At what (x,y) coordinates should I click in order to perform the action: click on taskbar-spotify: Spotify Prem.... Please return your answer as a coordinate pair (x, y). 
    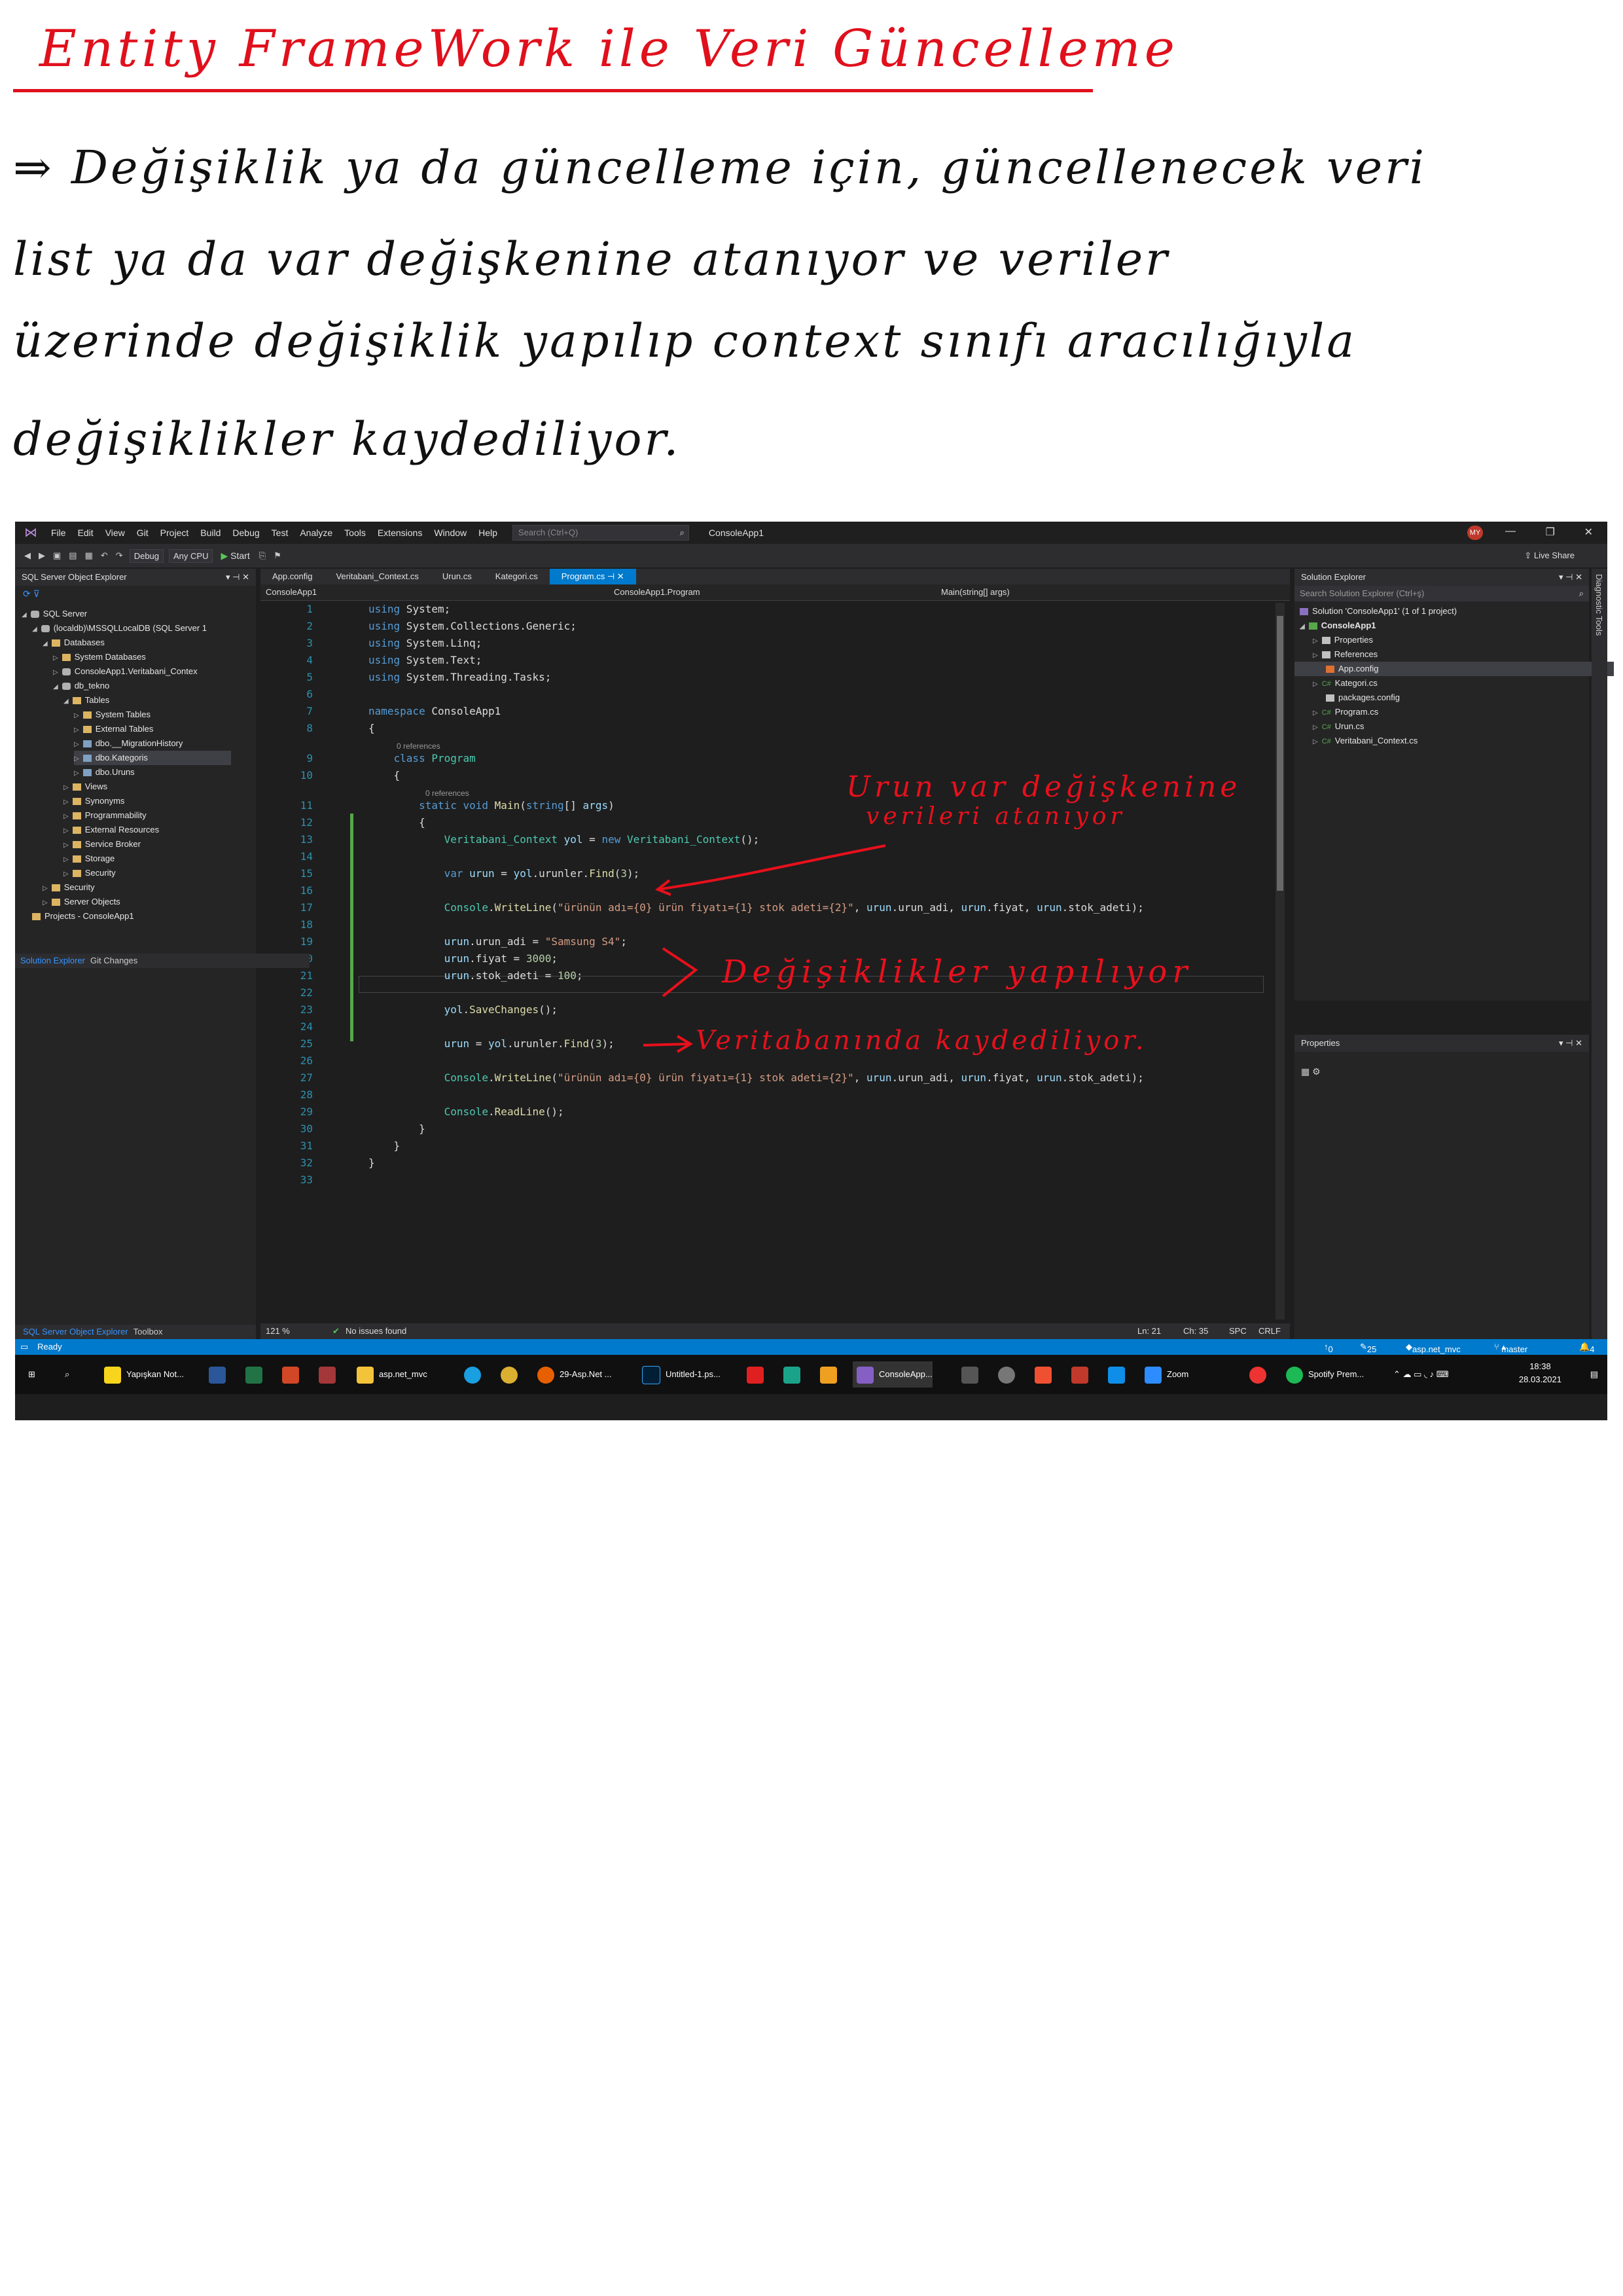
    Looking at the image, I should click on (1323, 1374).